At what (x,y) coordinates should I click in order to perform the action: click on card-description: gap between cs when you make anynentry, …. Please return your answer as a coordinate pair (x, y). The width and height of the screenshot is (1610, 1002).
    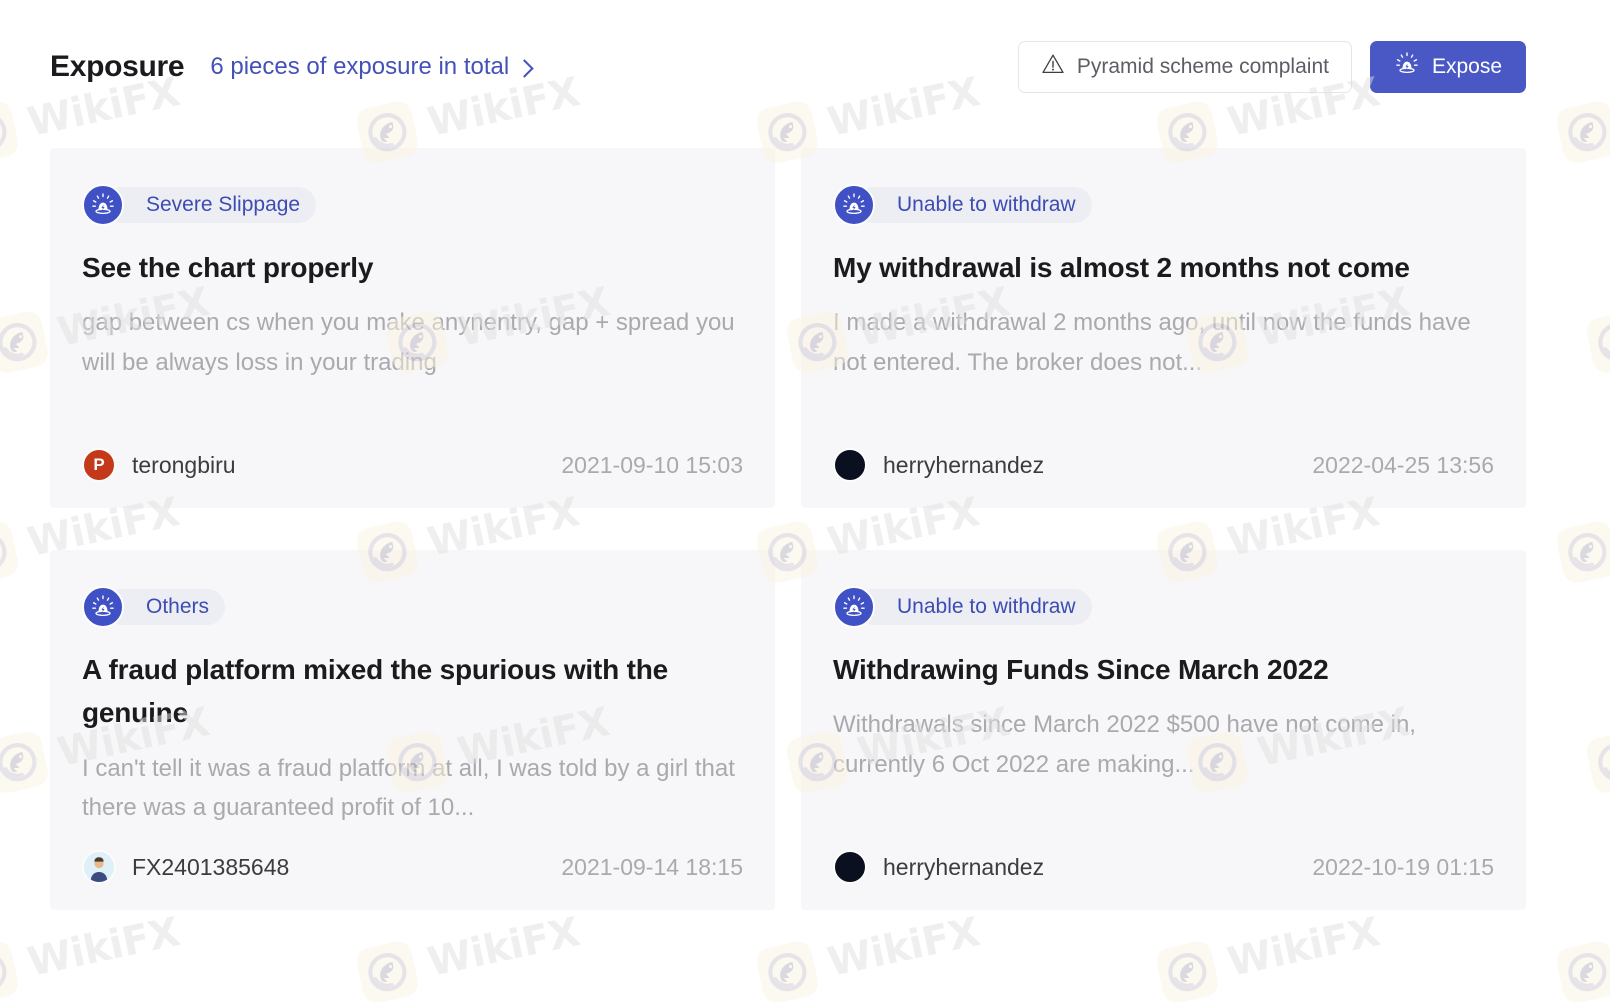
    Looking at the image, I should click on (408, 342).